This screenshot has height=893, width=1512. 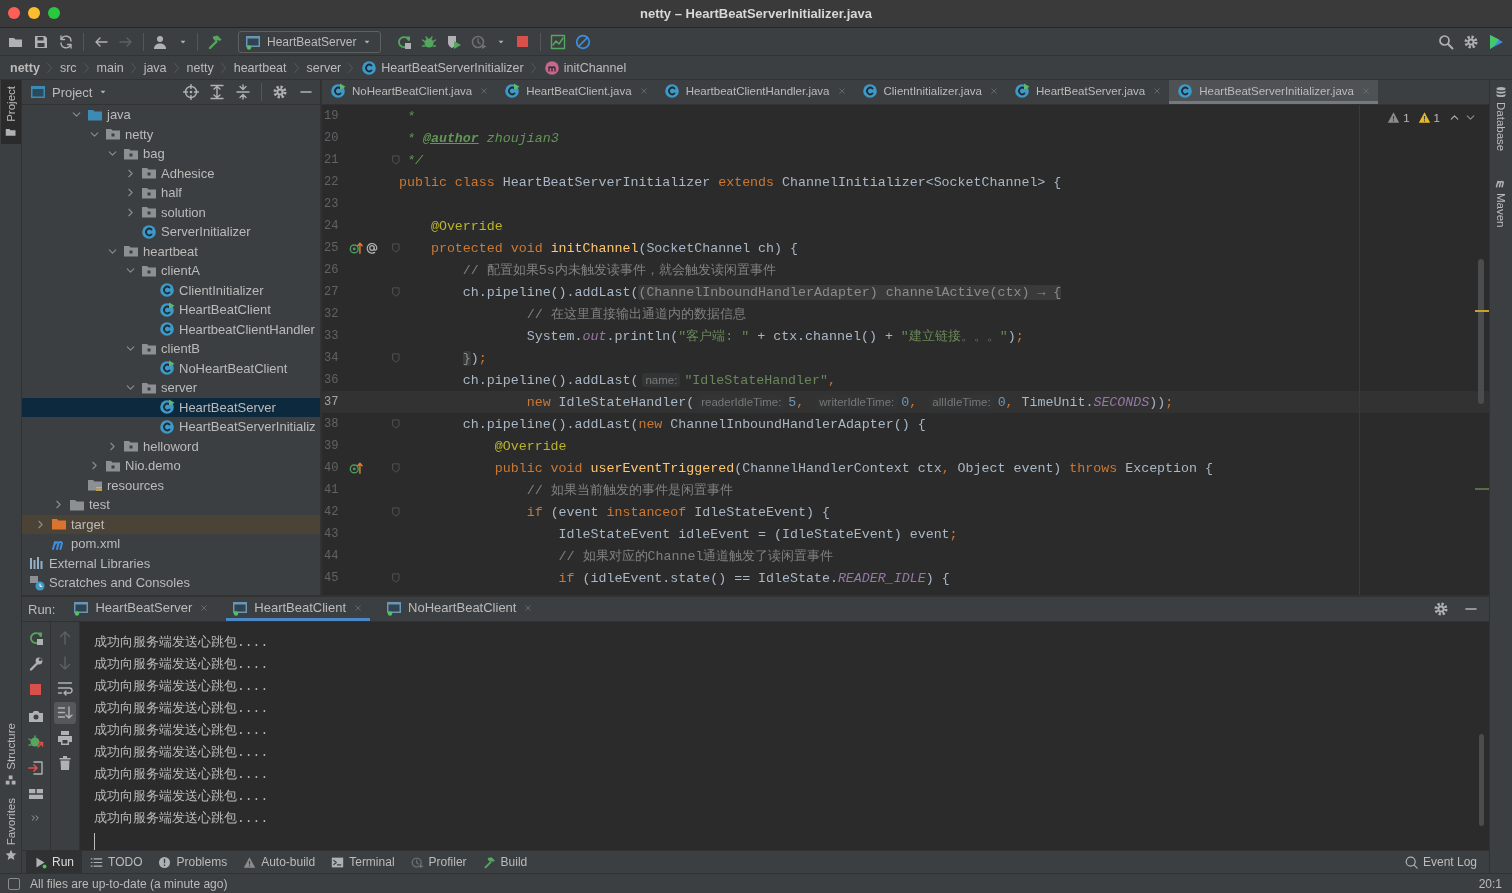 I want to click on exit-icon, so click(x=36, y=768).